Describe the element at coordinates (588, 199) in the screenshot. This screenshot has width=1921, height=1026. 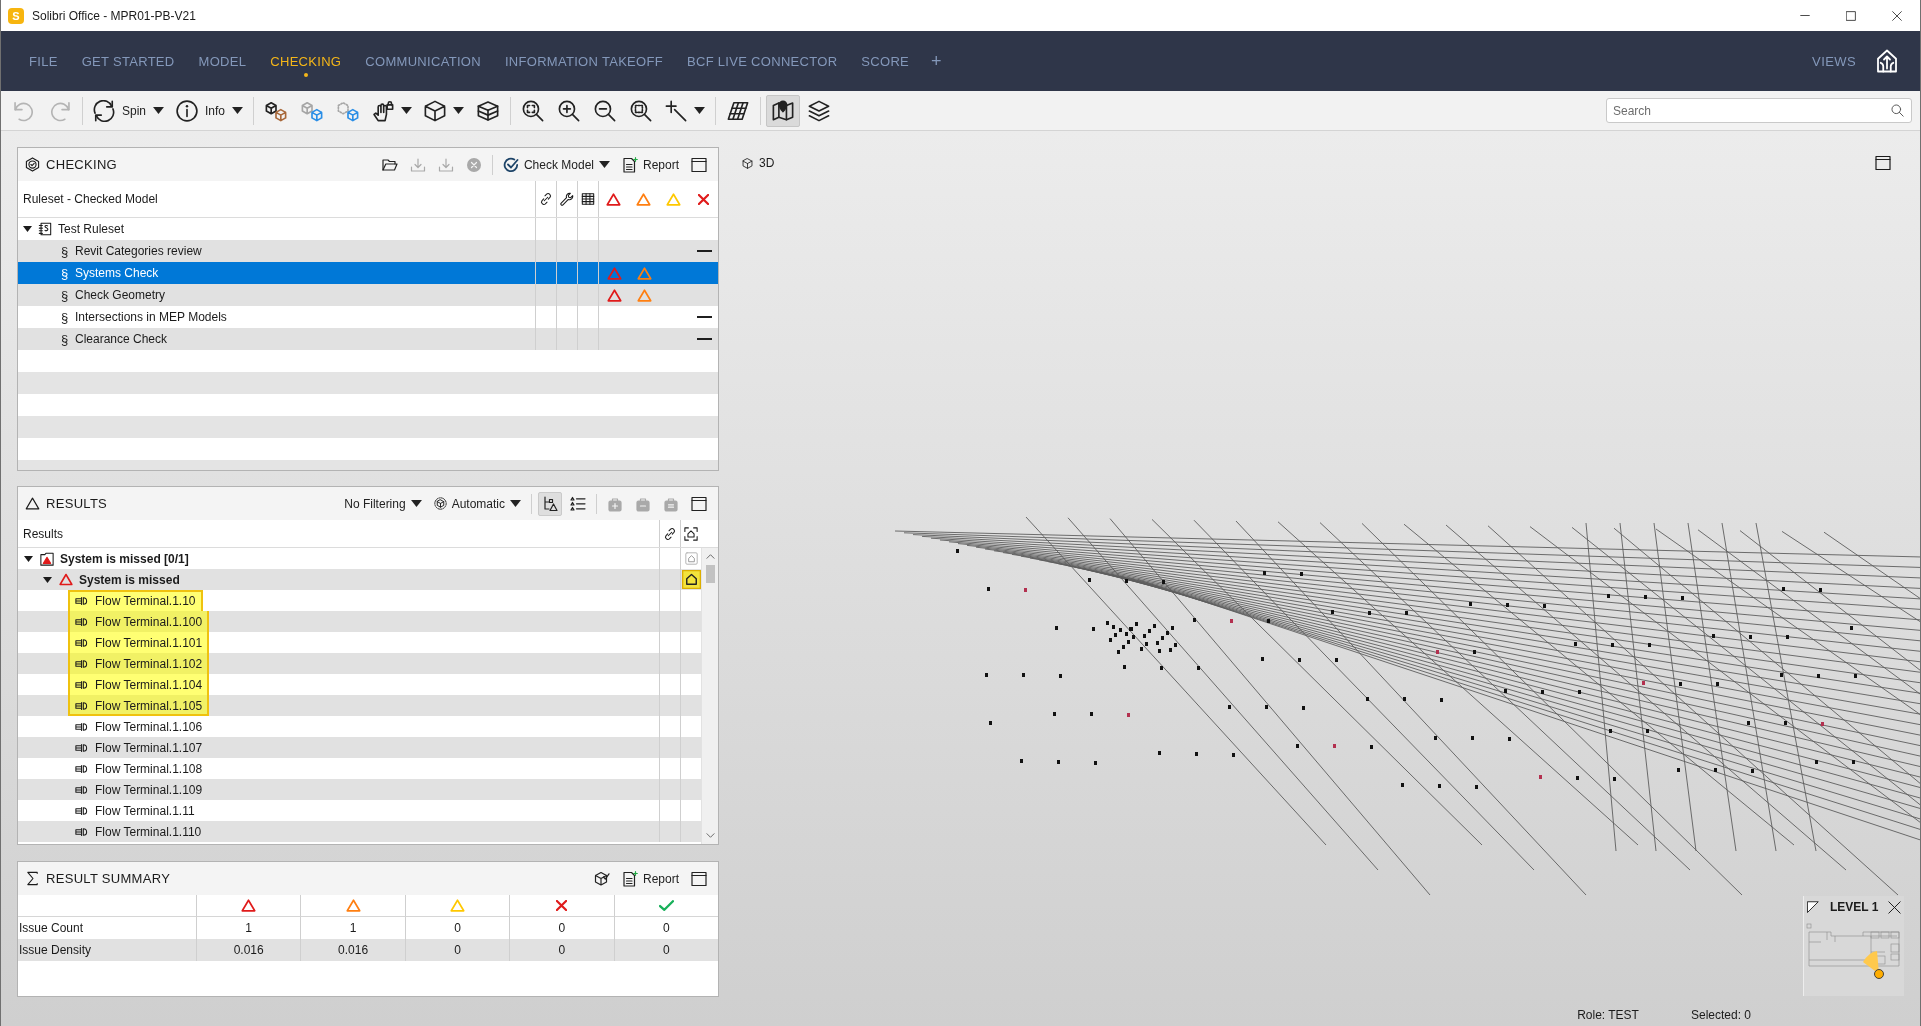
I see `table-icon` at that location.